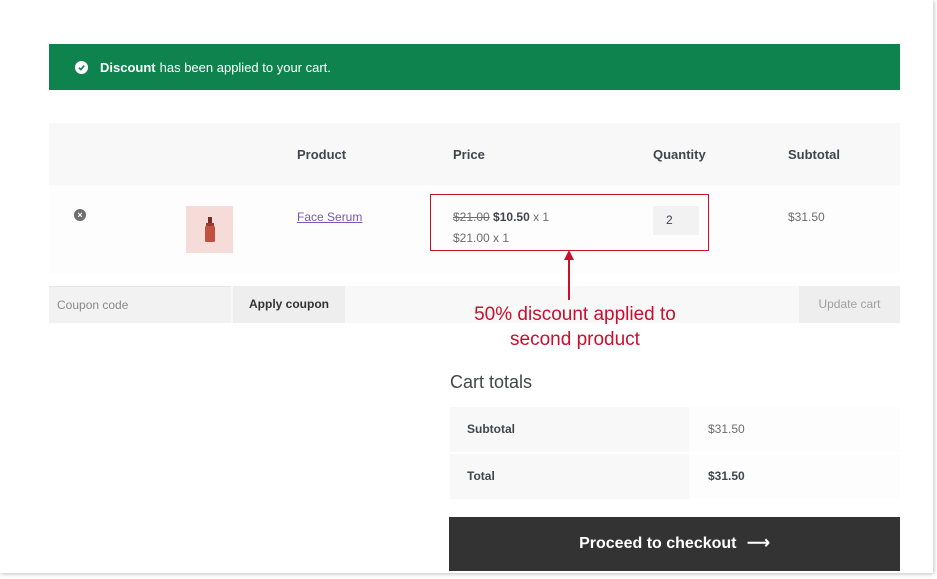  I want to click on annotation-line-2: second product, so click(575, 339).